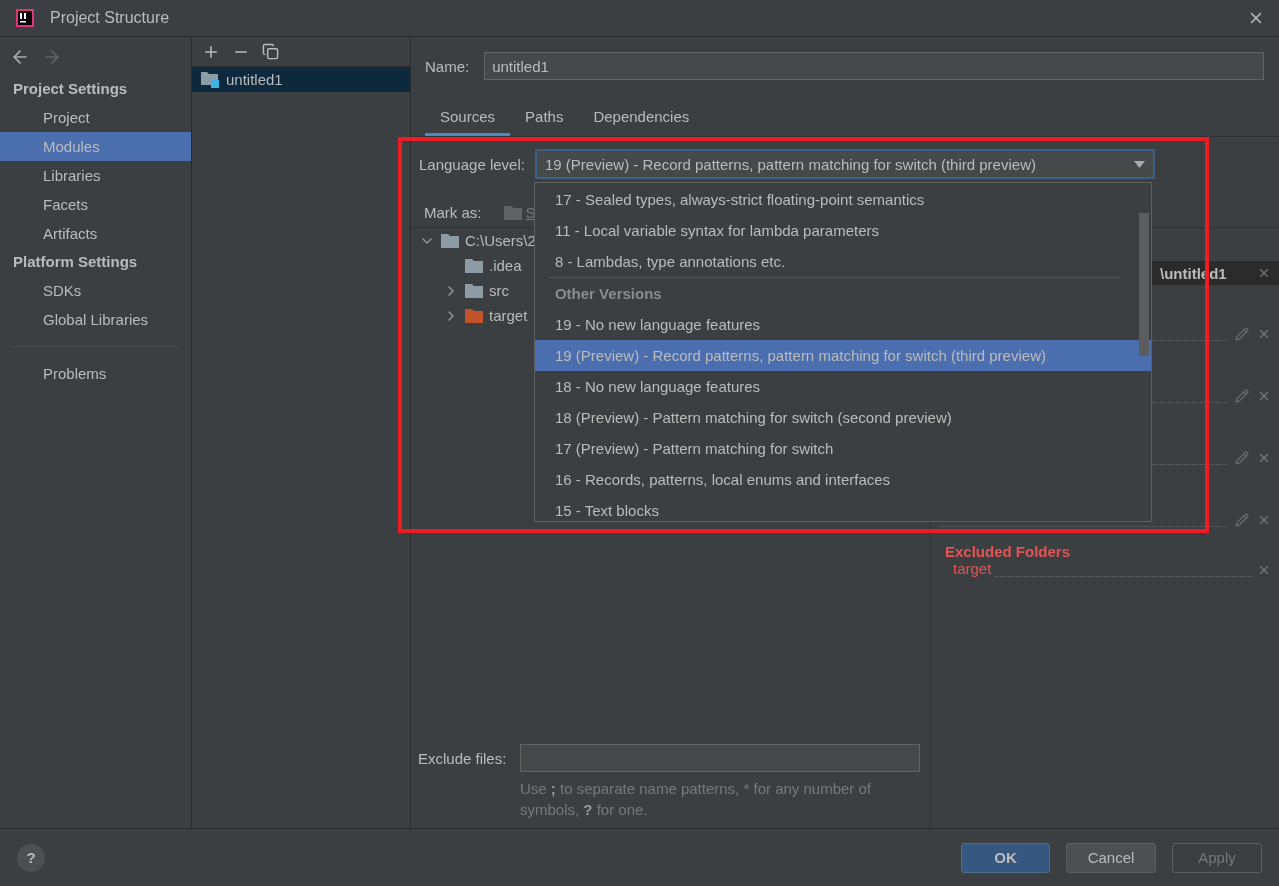 This screenshot has height=886, width=1279. What do you see at coordinates (453, 212) in the screenshot?
I see `mark-as-label: Mark as:` at bounding box center [453, 212].